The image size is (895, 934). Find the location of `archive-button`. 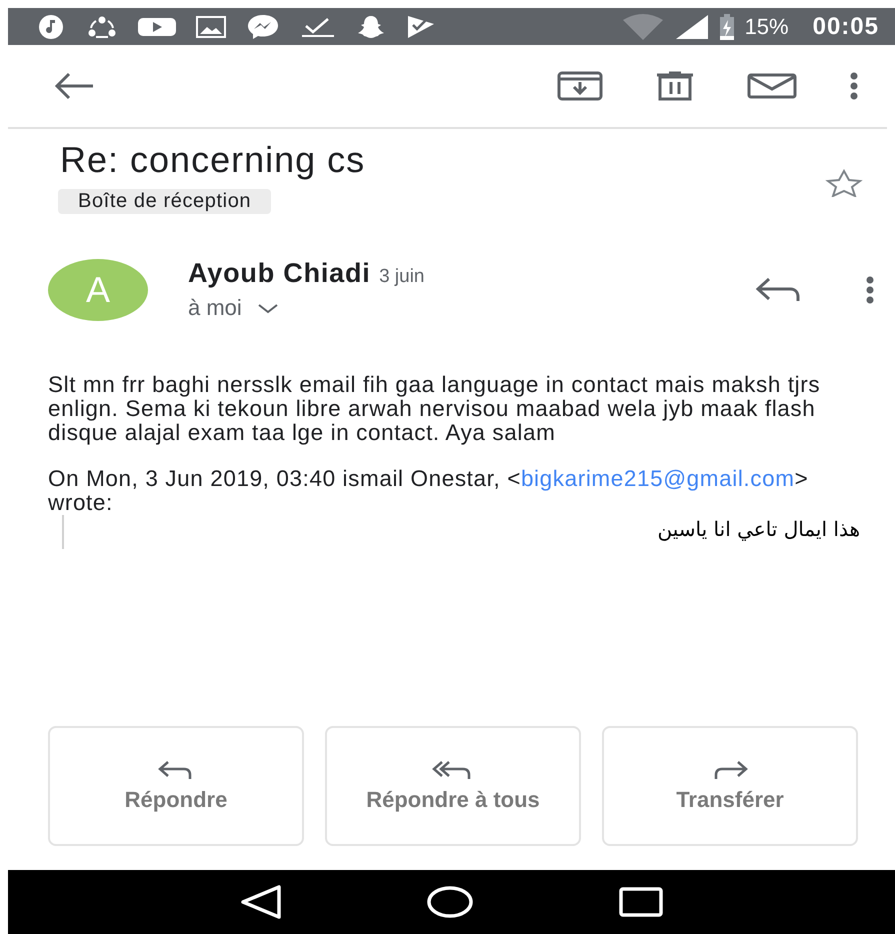

archive-button is located at coordinates (580, 86).